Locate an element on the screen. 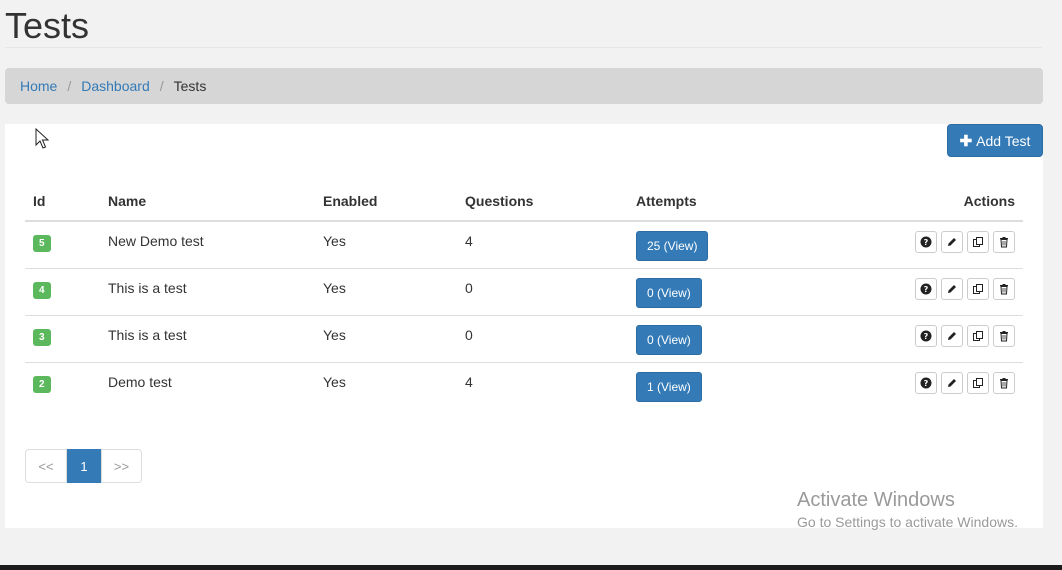 The height and width of the screenshot is (570, 1062). watermark-title: Activate Windows is located at coordinates (876, 500).